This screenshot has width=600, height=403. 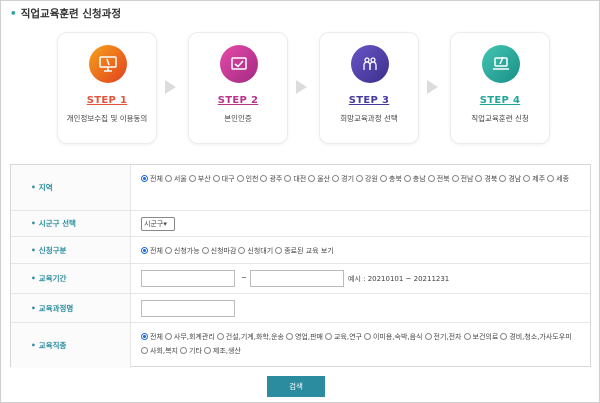 I want to click on status-radio-4: 종료된 교육 보기, so click(x=304, y=251).